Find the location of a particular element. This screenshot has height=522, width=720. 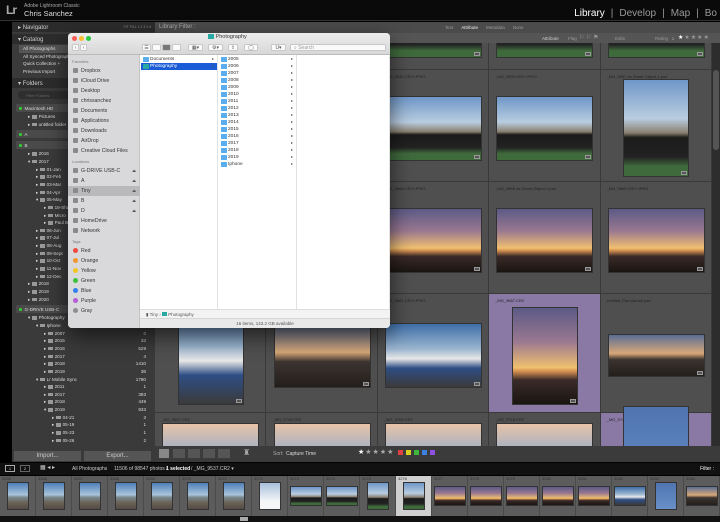

sidebar-location: HomeDrive is located at coordinates (104, 221).